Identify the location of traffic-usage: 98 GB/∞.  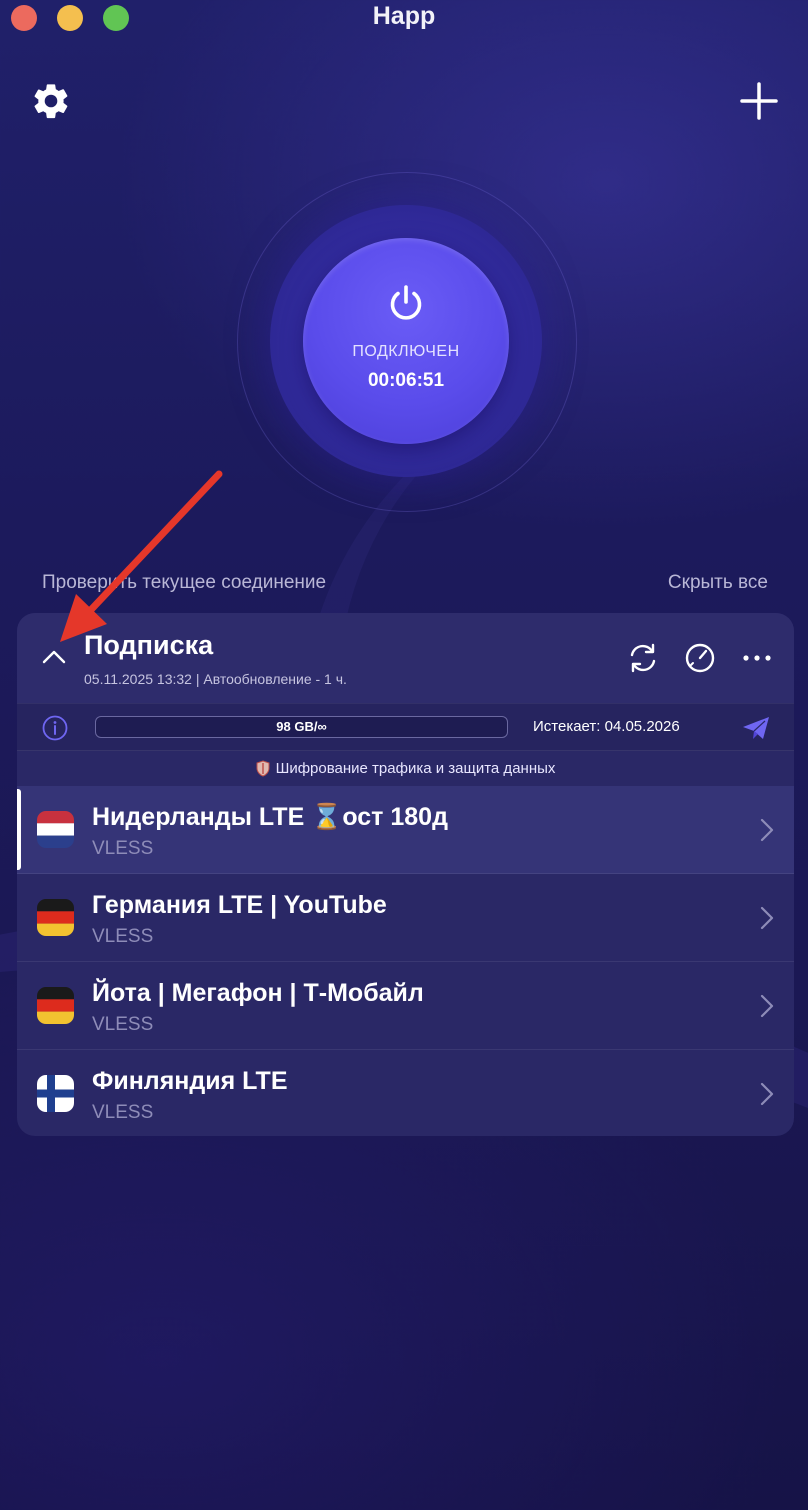
(301, 726).